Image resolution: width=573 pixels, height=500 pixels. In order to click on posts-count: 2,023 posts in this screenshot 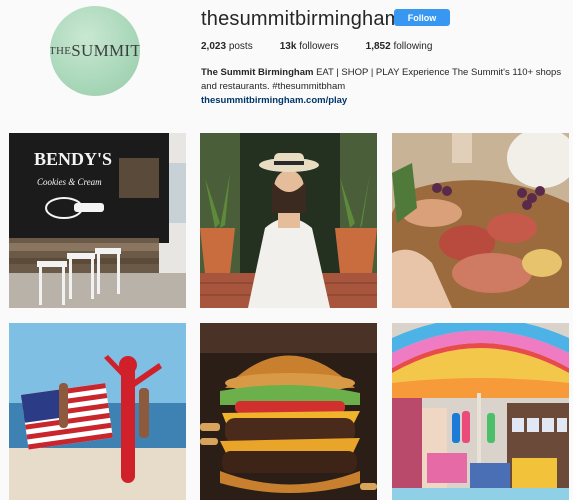, I will do `click(227, 46)`.